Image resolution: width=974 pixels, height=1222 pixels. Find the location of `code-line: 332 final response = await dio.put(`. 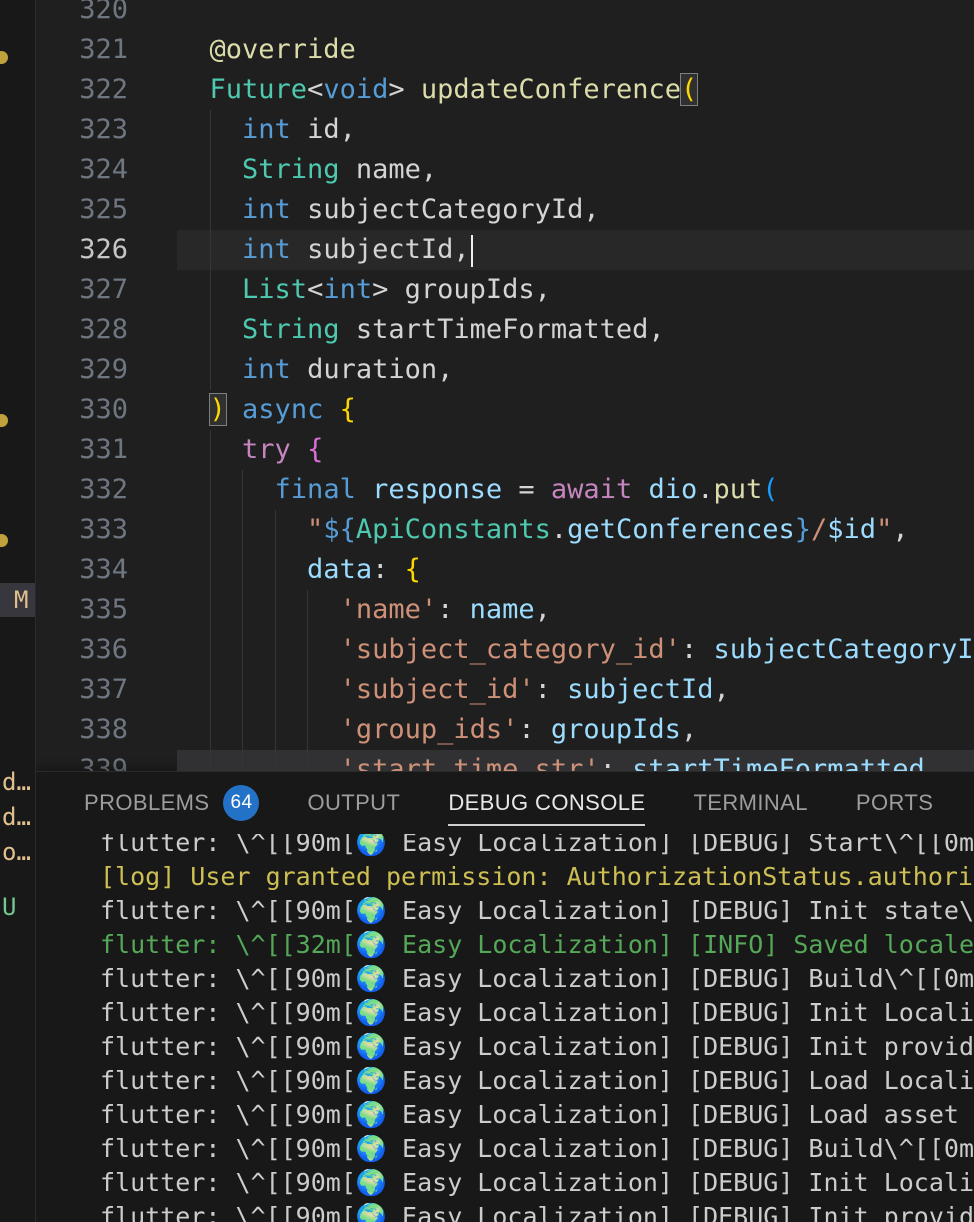

code-line: 332 final response = await dio.put( is located at coordinates (505, 490).